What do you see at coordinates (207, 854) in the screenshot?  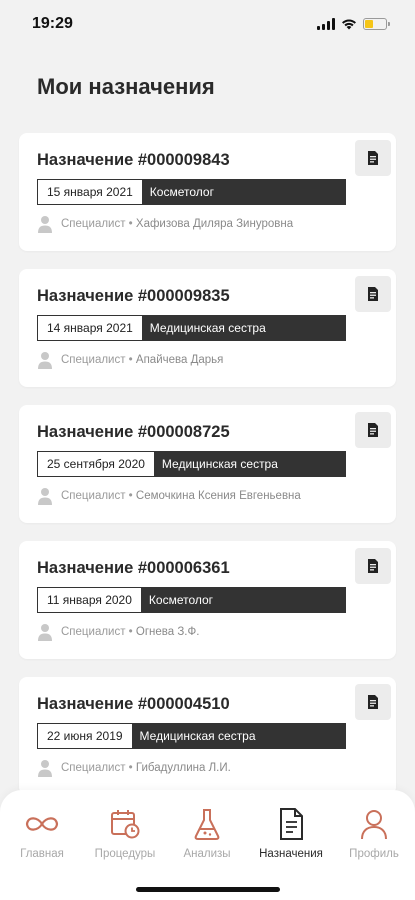 I see `tab-label: Анализы` at bounding box center [207, 854].